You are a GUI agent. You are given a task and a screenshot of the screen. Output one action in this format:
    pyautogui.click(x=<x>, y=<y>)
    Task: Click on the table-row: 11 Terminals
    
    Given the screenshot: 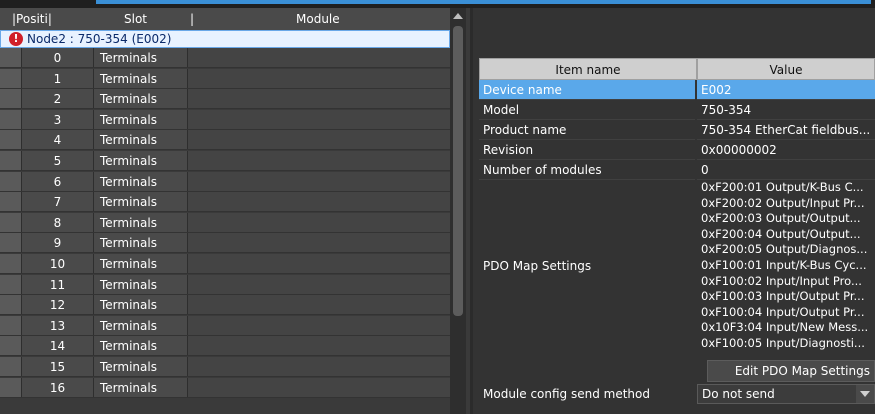 What is the action you would take?
    pyautogui.click(x=225, y=284)
    